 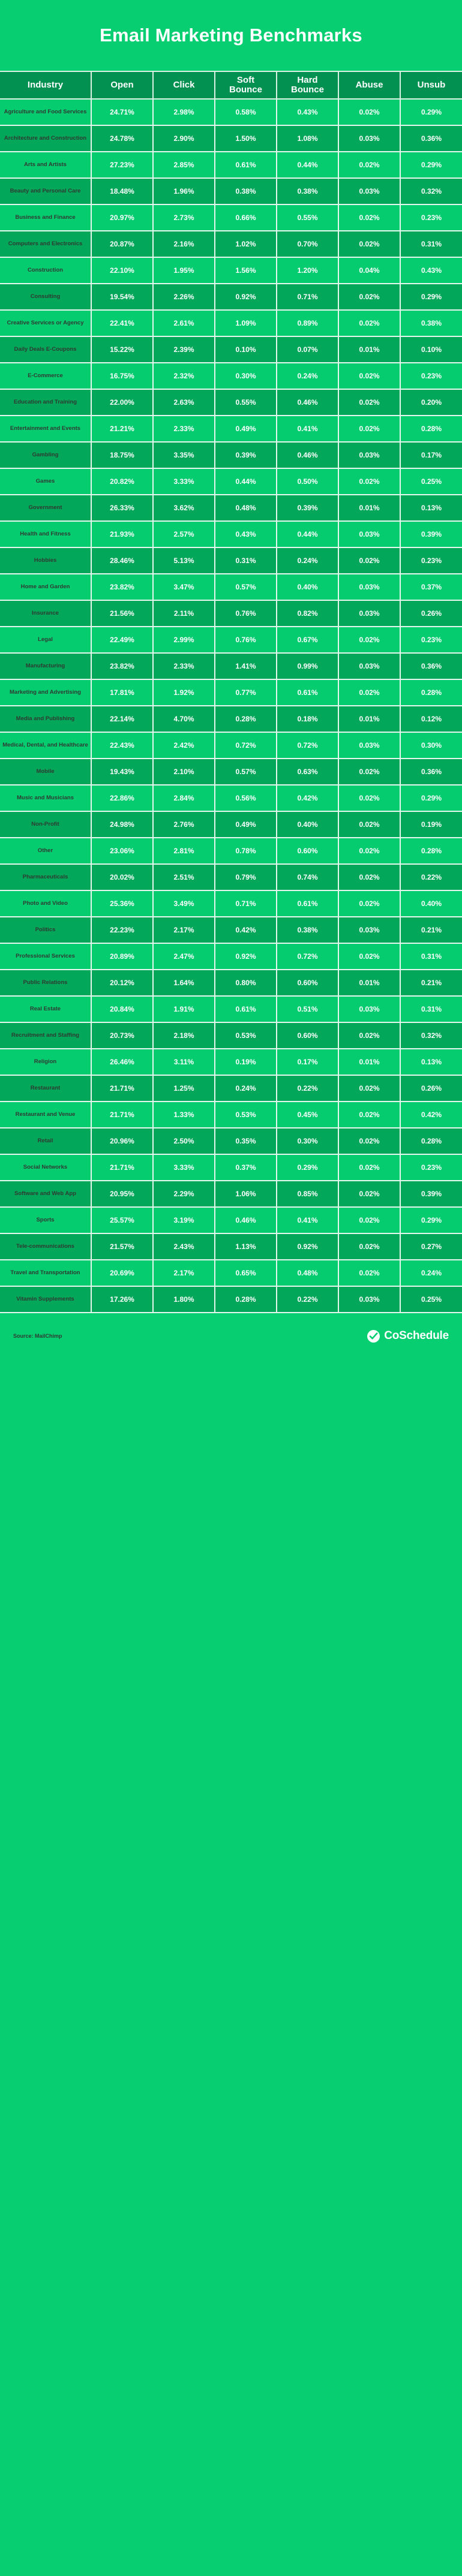 What do you see at coordinates (231, 1220) in the screenshot?
I see `table-row: Sports 25.57% 3.19% 0.46% 0.41% 0.02% 0.29%` at bounding box center [231, 1220].